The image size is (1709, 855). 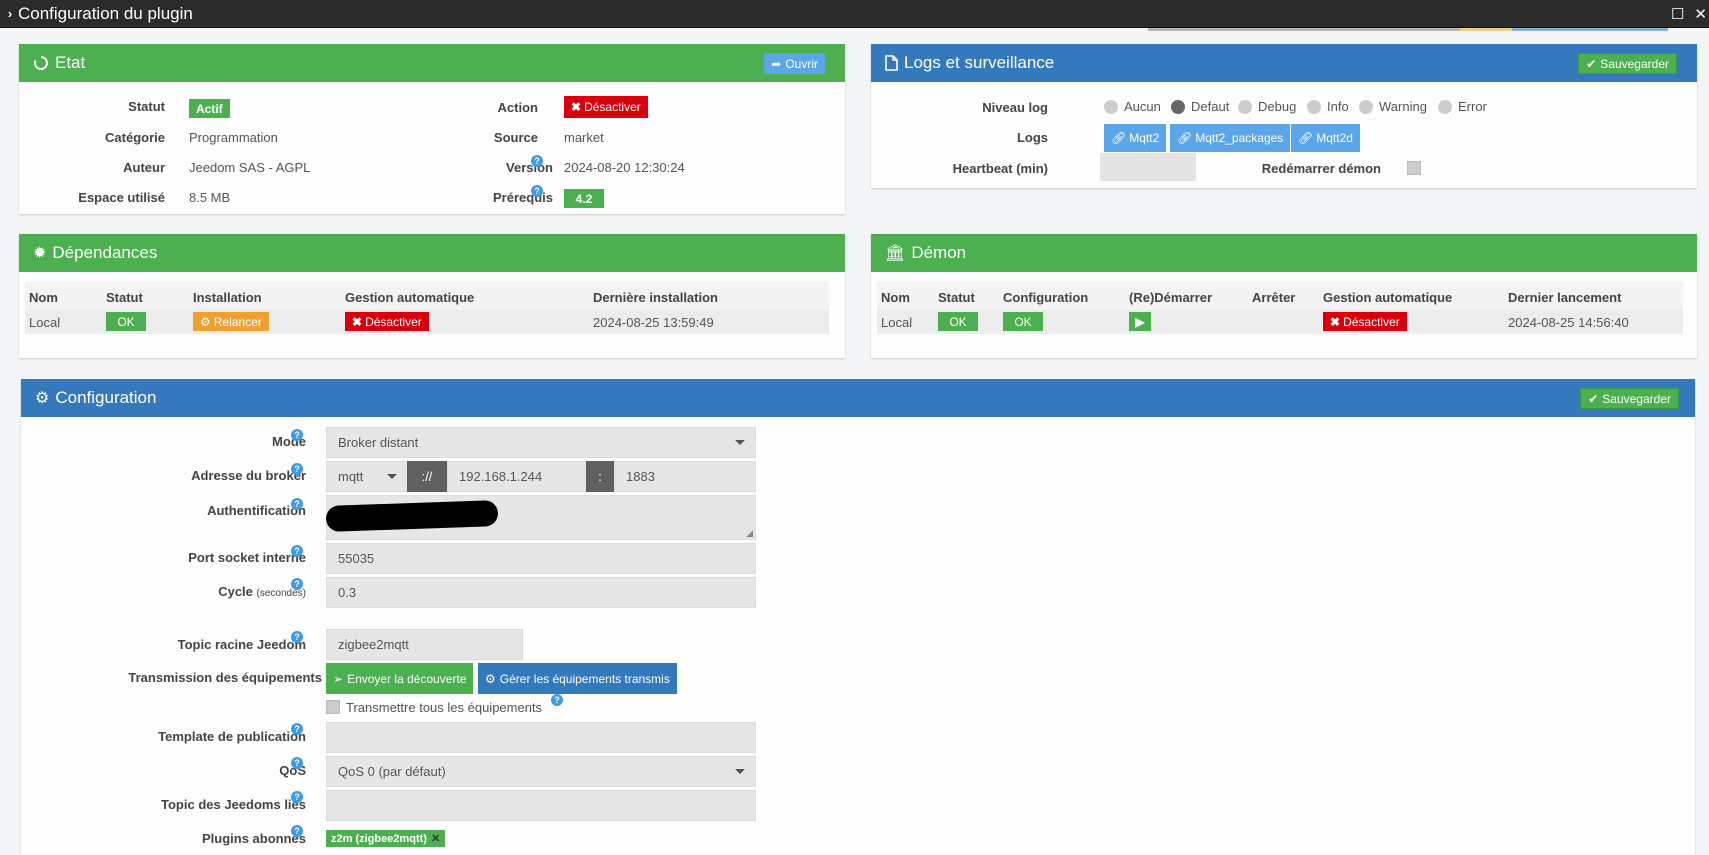 What do you see at coordinates (1023, 321) in the screenshot?
I see `demon-config-badge: OK` at bounding box center [1023, 321].